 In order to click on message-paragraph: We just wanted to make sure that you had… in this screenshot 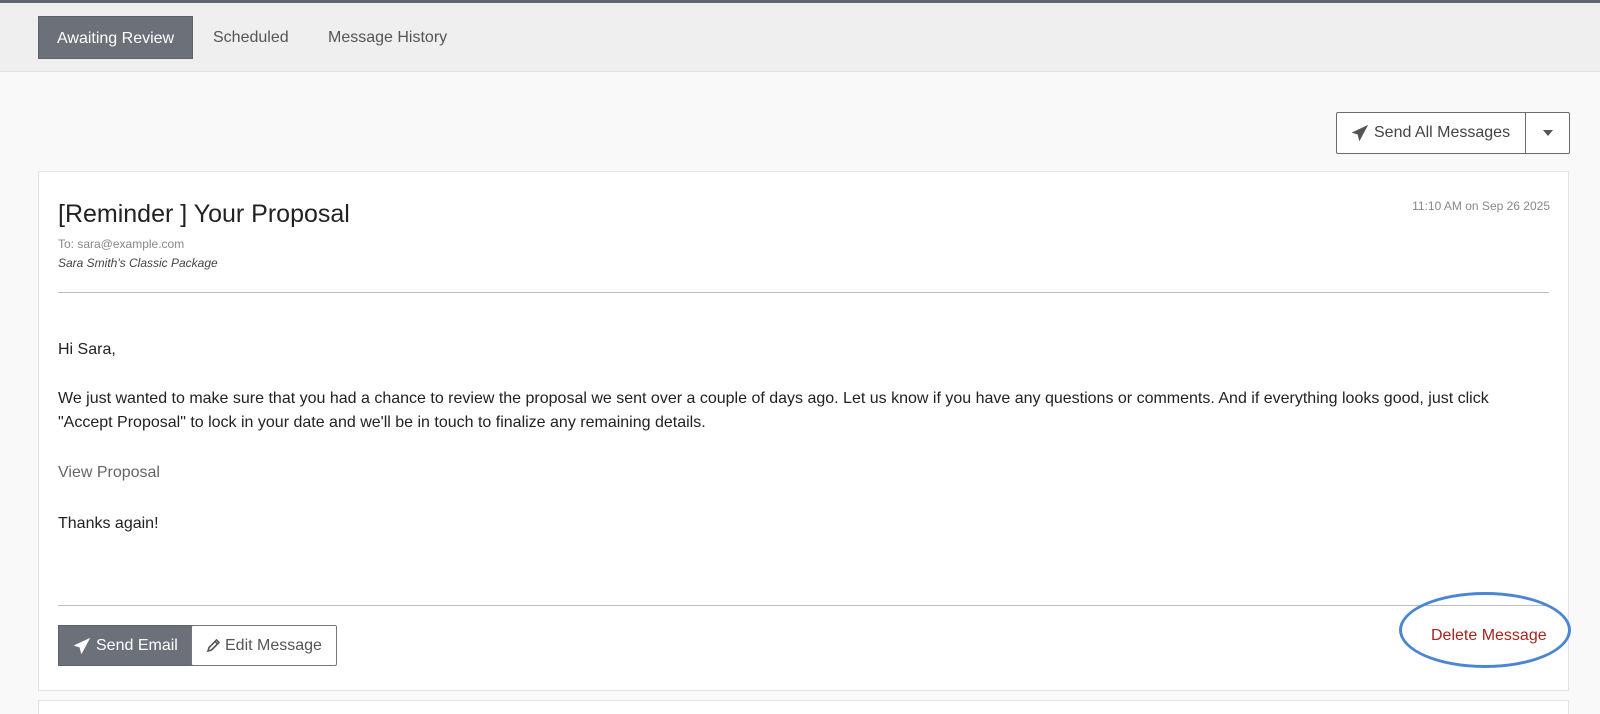, I will do `click(773, 410)`.